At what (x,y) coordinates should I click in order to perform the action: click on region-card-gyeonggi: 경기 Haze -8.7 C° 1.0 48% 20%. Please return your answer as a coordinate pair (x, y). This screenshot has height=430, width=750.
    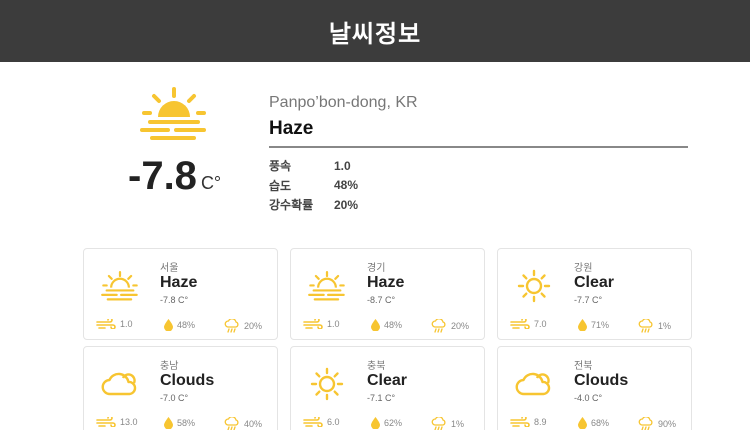
    Looking at the image, I should click on (387, 294).